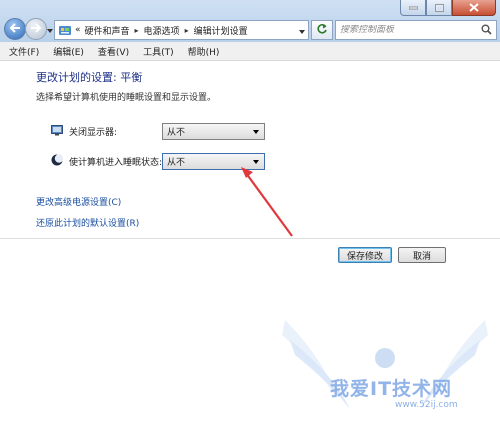  I want to click on save-changes-button: 保存修改, so click(365, 255).